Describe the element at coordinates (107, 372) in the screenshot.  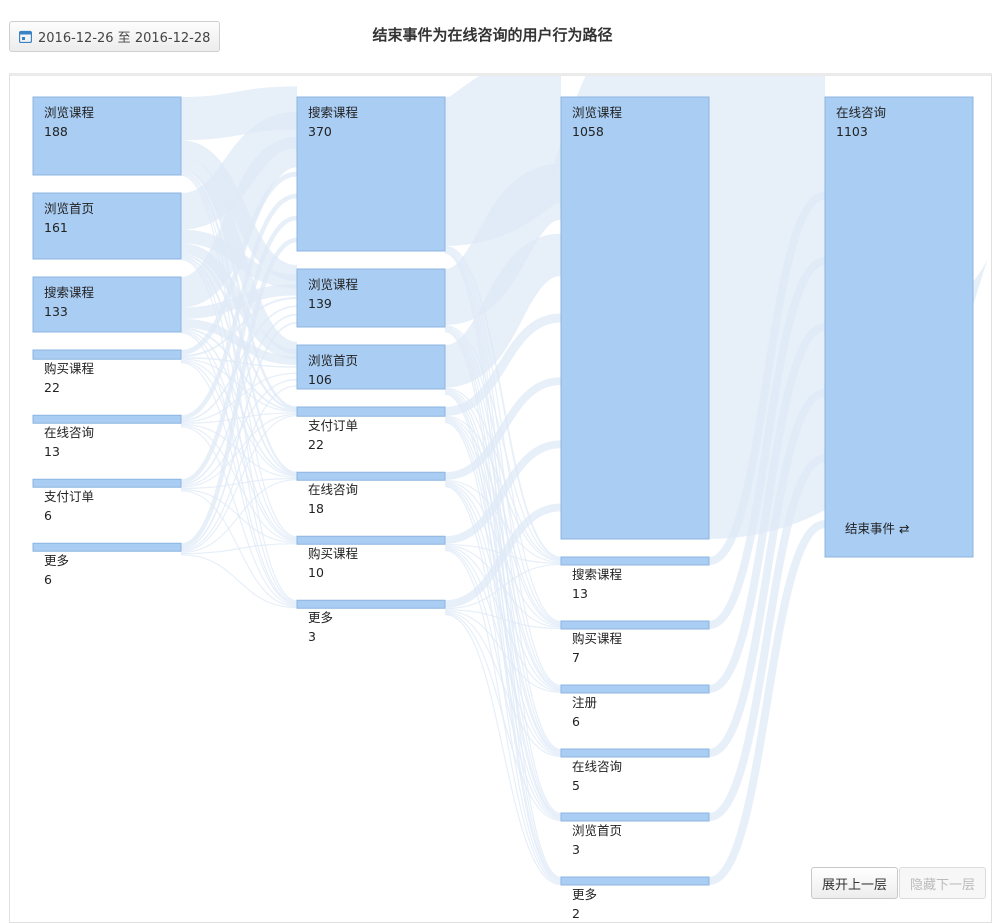
I see `flow-node: 购买课程 22` at that location.